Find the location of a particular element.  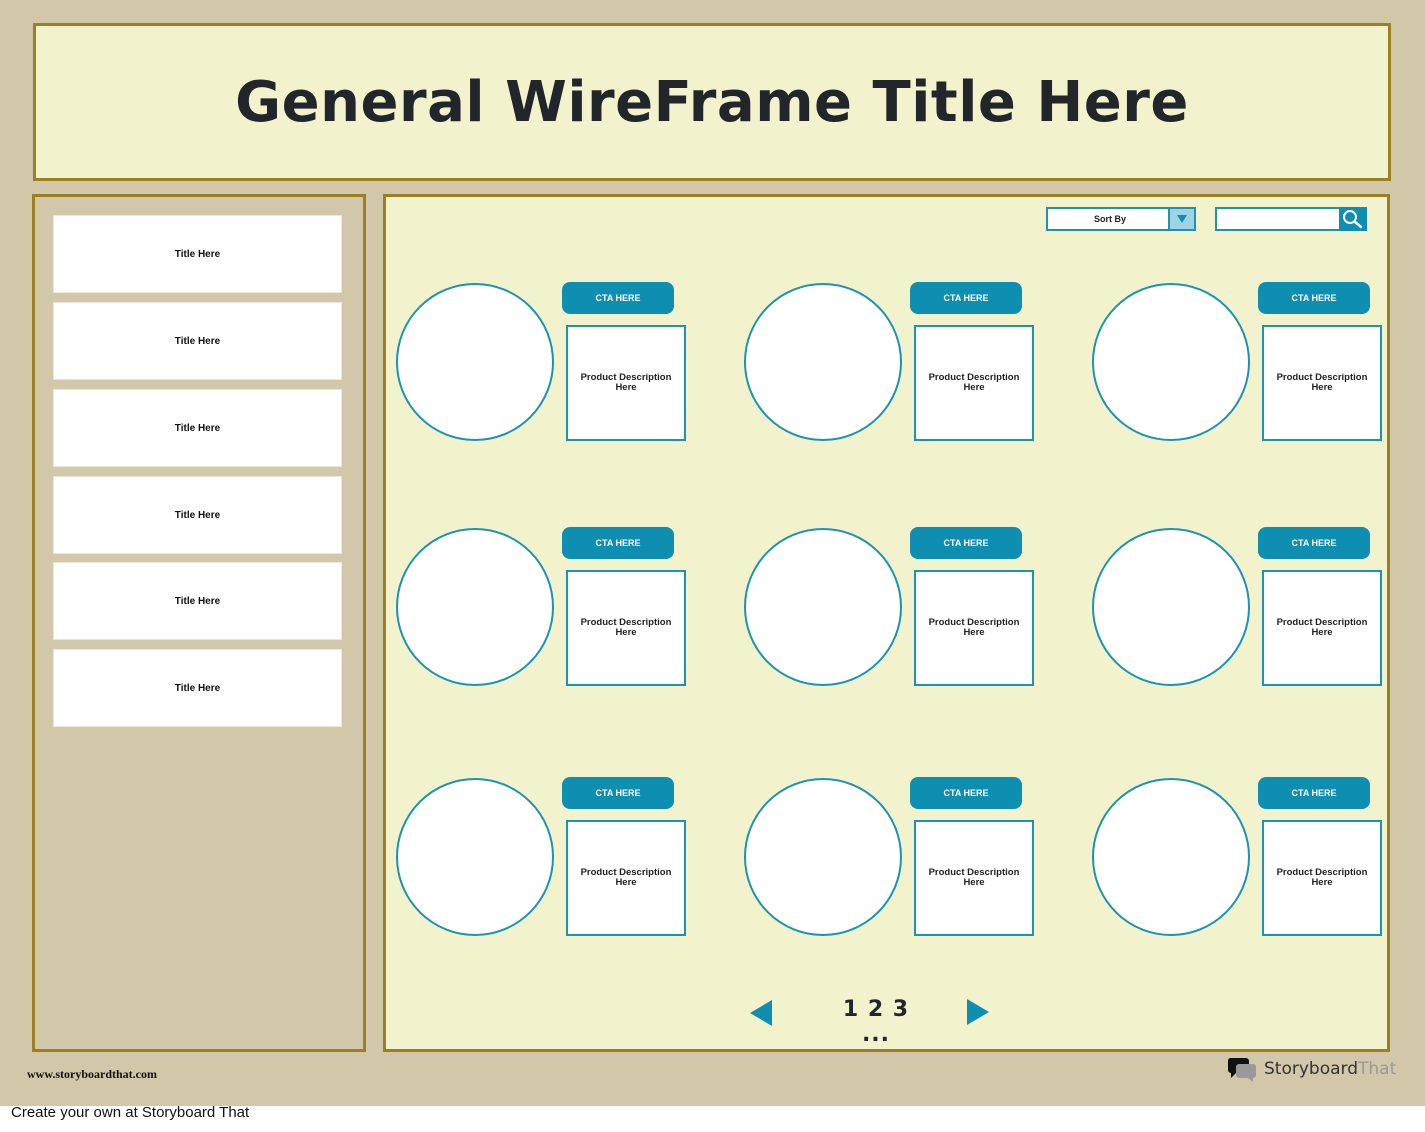

sort-label: Sort By is located at coordinates (1109, 219).